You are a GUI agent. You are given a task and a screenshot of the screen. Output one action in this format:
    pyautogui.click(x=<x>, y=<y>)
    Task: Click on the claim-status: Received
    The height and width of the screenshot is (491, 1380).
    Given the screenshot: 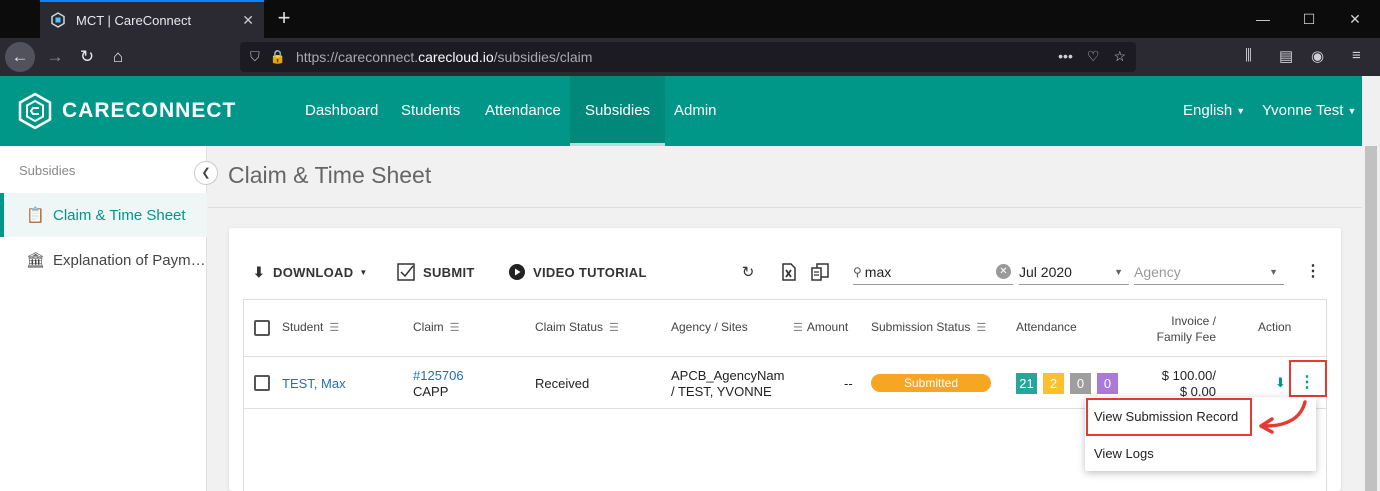 What is the action you would take?
    pyautogui.click(x=562, y=383)
    